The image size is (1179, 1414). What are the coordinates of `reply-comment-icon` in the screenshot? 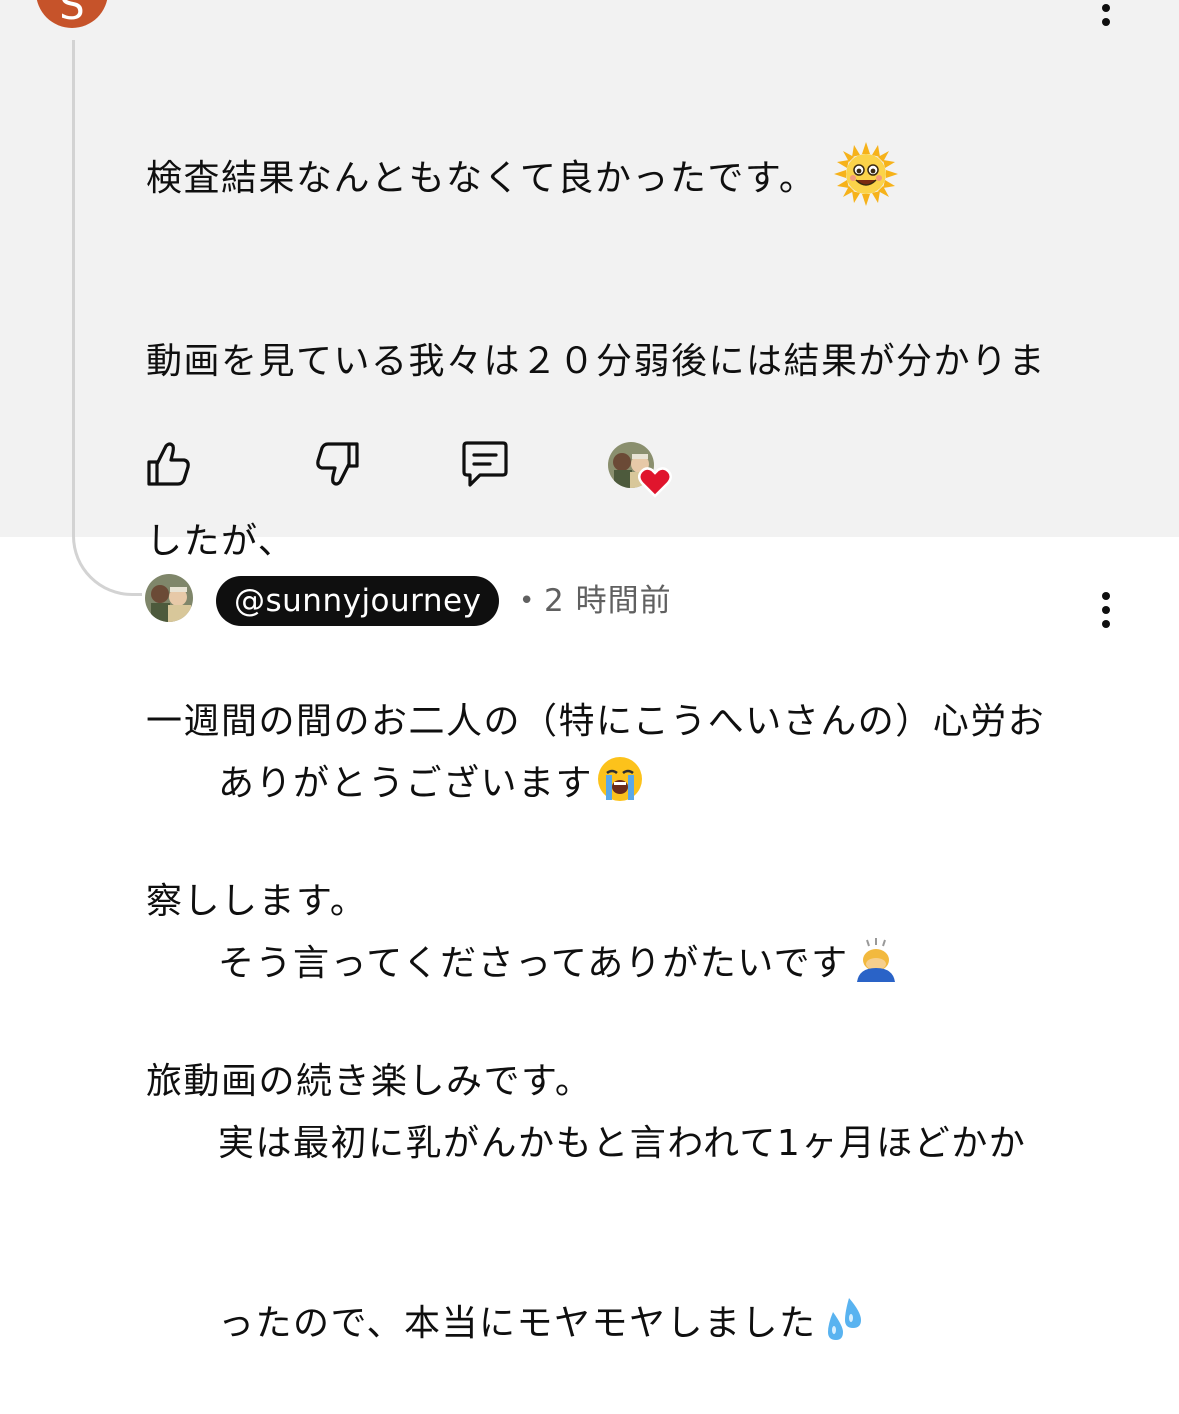 It's located at (485, 464).